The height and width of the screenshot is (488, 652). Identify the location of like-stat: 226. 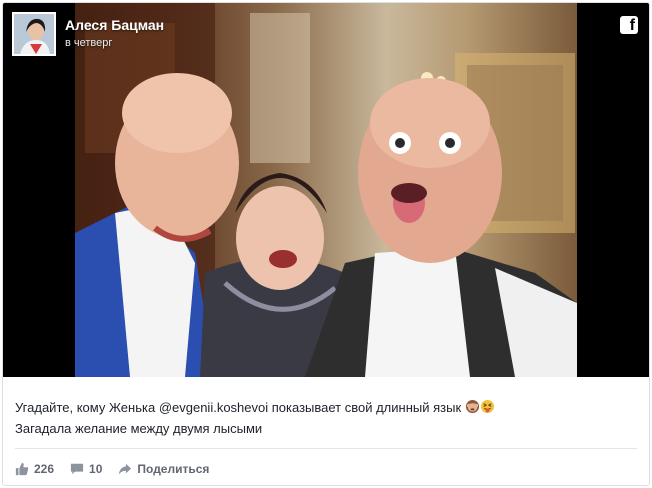
(34, 469).